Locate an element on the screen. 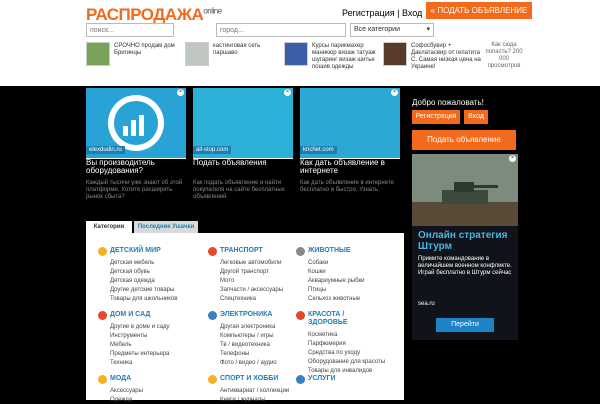 Image resolution: width=600 pixels, height=404 pixels. auth-links: Регистрация | Вход is located at coordinates (382, 13).